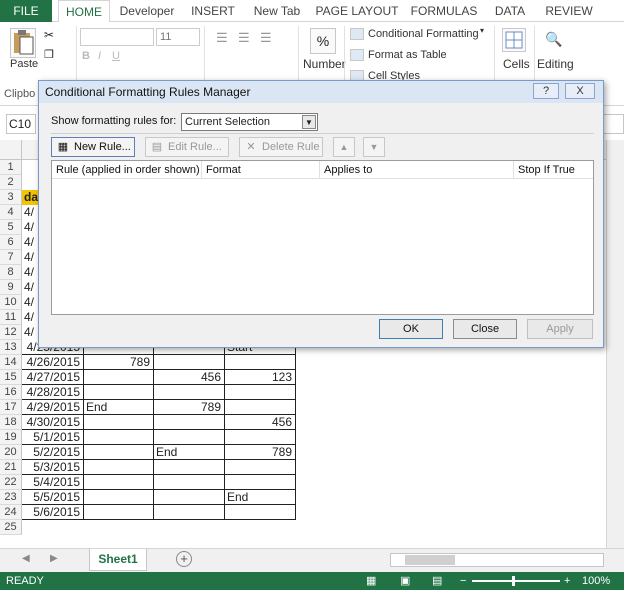 The width and height of the screenshot is (624, 590). What do you see at coordinates (430, 560) in the screenshot?
I see `horizontal-scroll-thumb` at bounding box center [430, 560].